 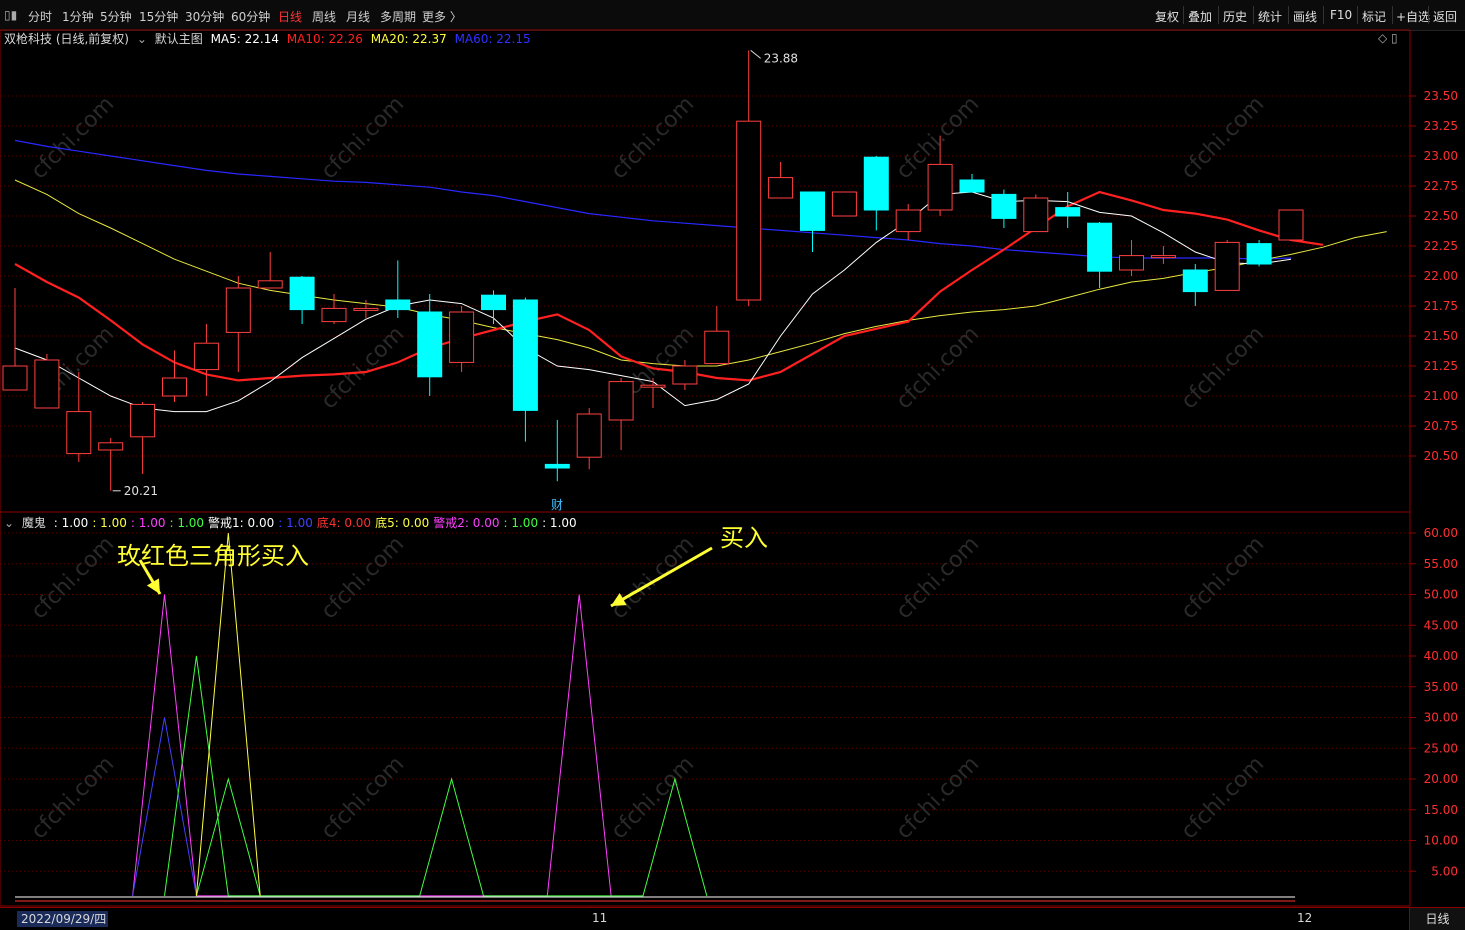 What do you see at coordinates (1441, 396) in the screenshot?
I see `y-tick-label: 21.00` at bounding box center [1441, 396].